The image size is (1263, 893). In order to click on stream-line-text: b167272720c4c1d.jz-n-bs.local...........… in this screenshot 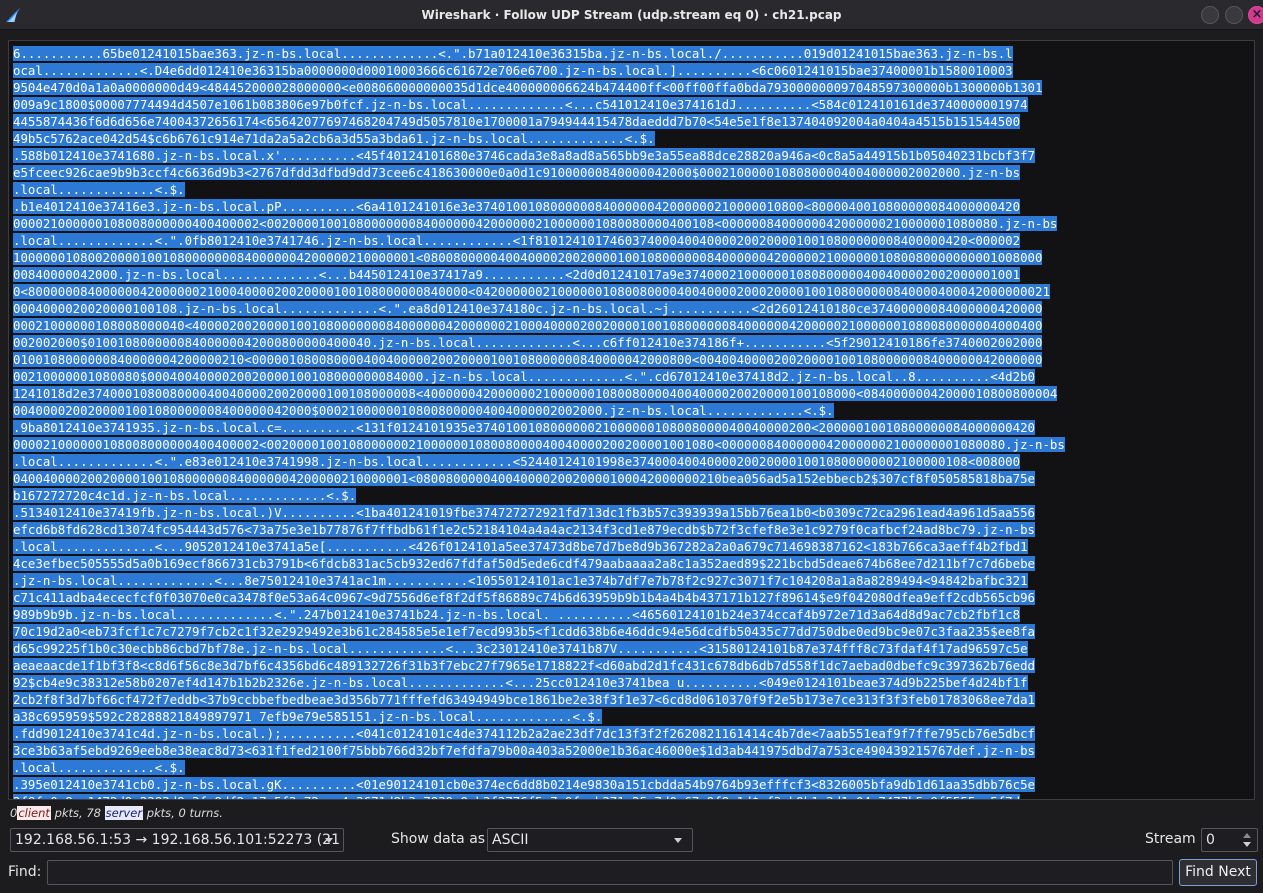, I will do `click(185, 495)`.